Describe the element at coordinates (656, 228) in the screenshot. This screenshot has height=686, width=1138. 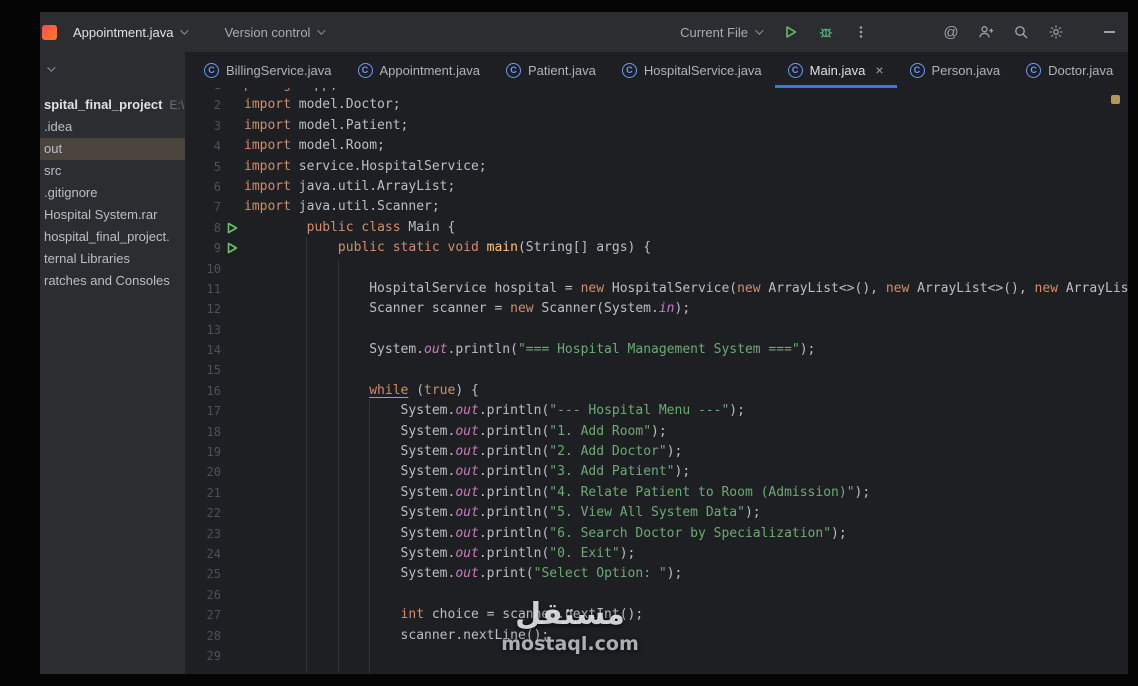
I see `code-line: 8 public class Main {` at that location.